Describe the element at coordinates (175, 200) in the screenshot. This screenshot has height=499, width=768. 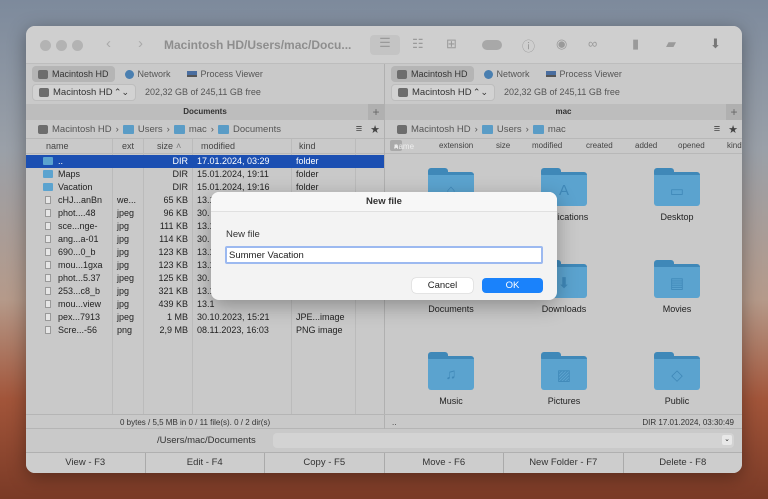
I see `cell-size: 65 KB` at that location.